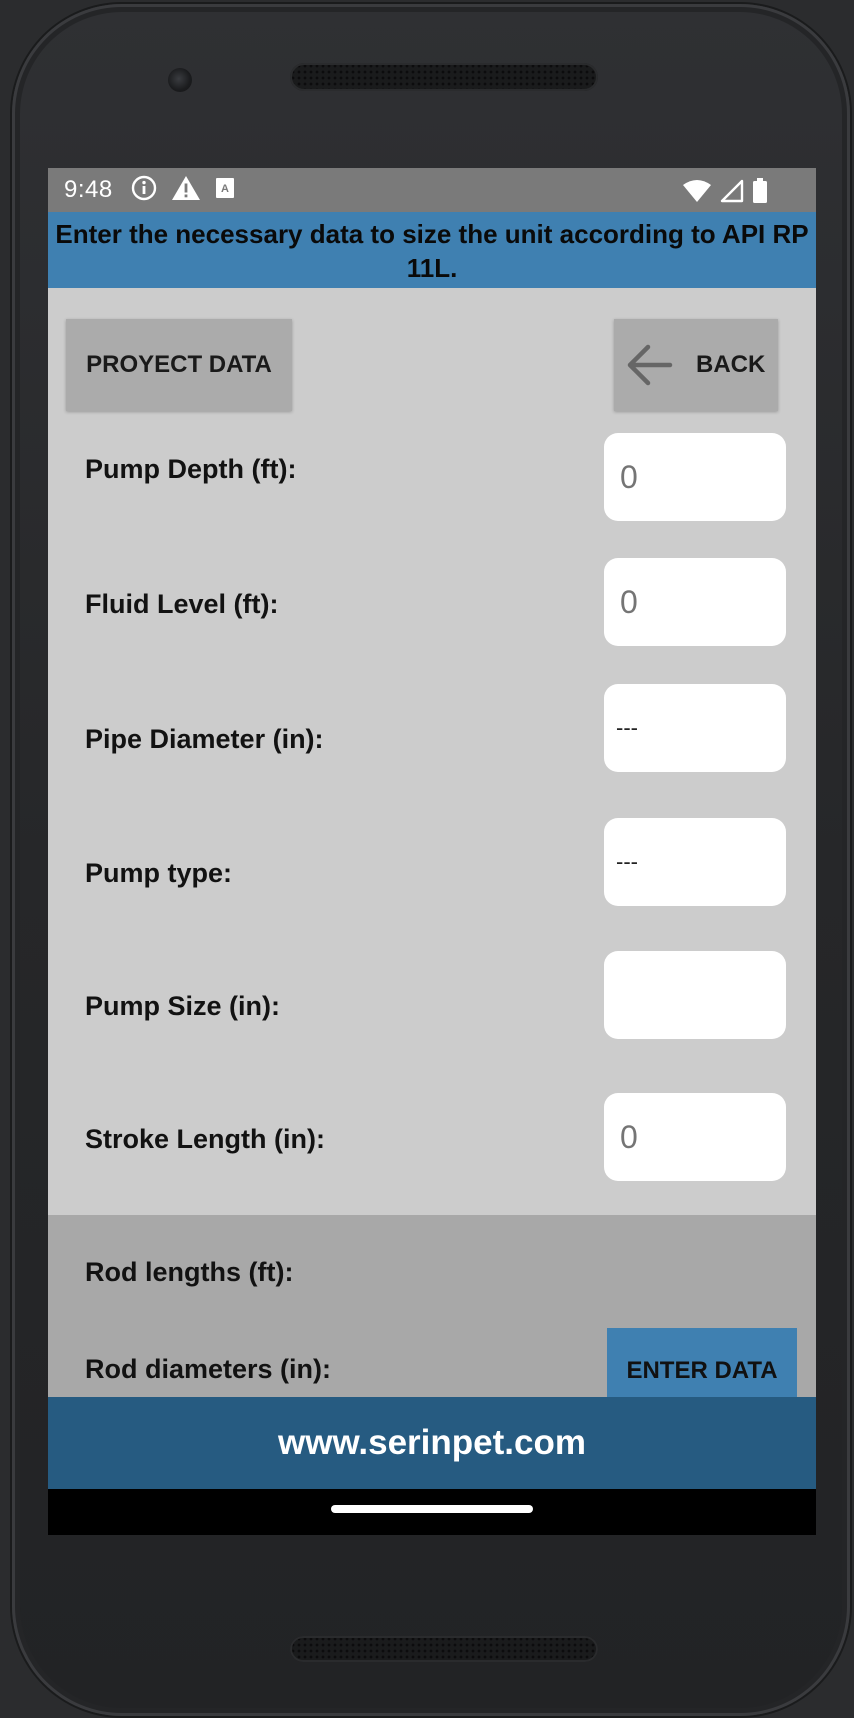 The image size is (854, 1718). I want to click on stroke-length-label: Stroke Length (in):, so click(205, 1139).